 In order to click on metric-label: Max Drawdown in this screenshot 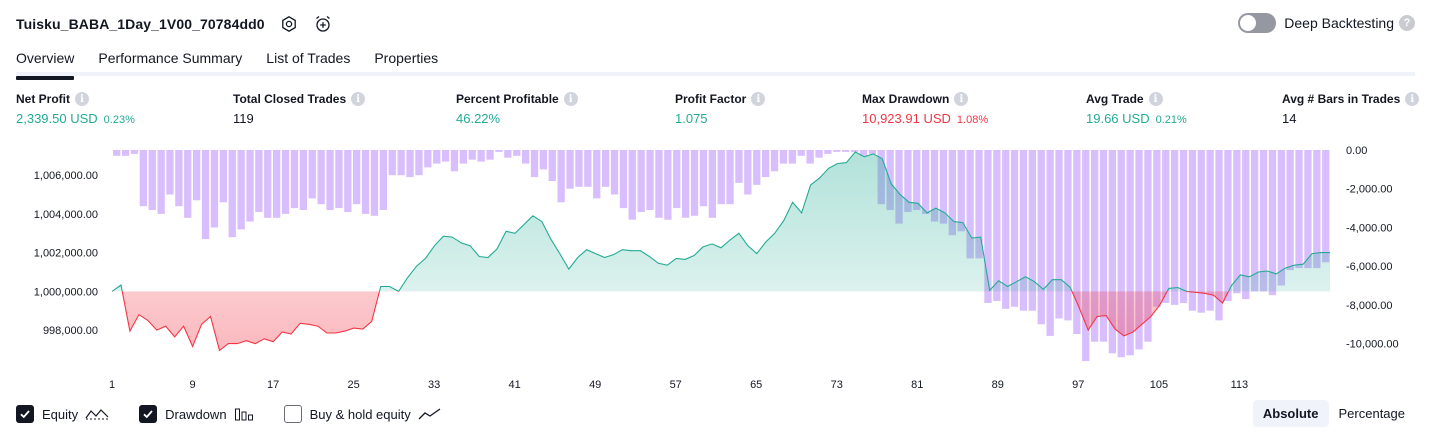, I will do `click(906, 99)`.